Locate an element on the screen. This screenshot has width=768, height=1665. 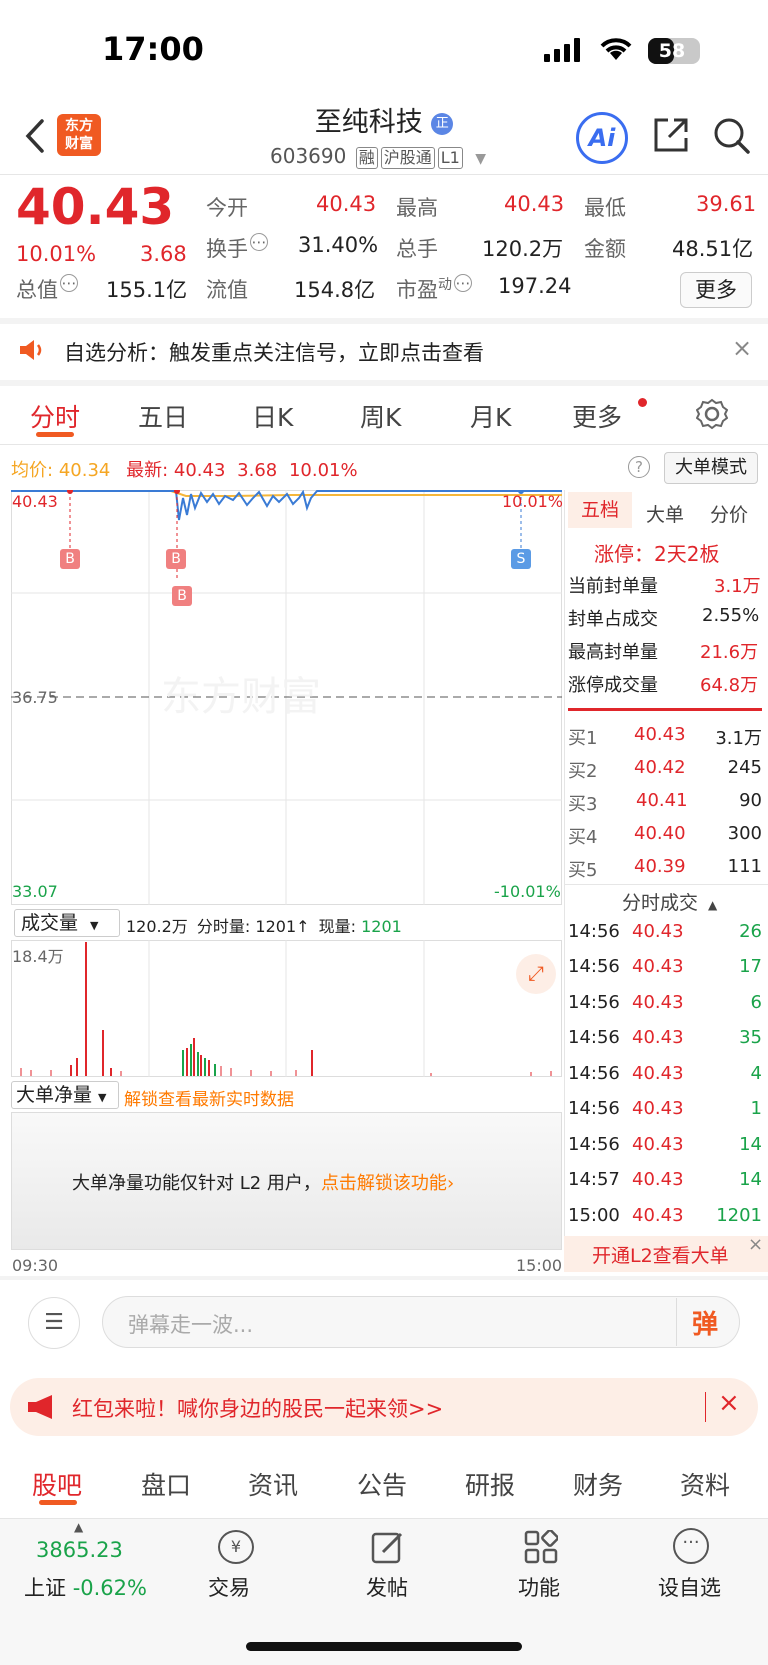
bid-row: 买3 40.41 90 is located at coordinates (665, 803).